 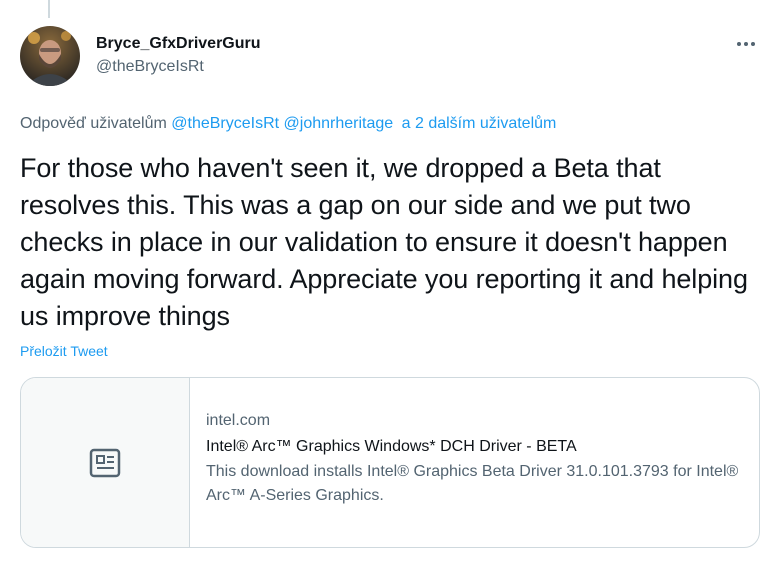 I want to click on avatar-image, so click(x=50, y=56).